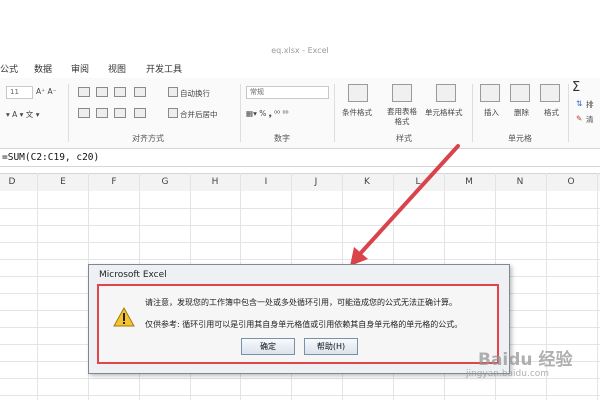 This screenshot has width=600, height=400. I want to click on ok-button: 确定, so click(268, 346).